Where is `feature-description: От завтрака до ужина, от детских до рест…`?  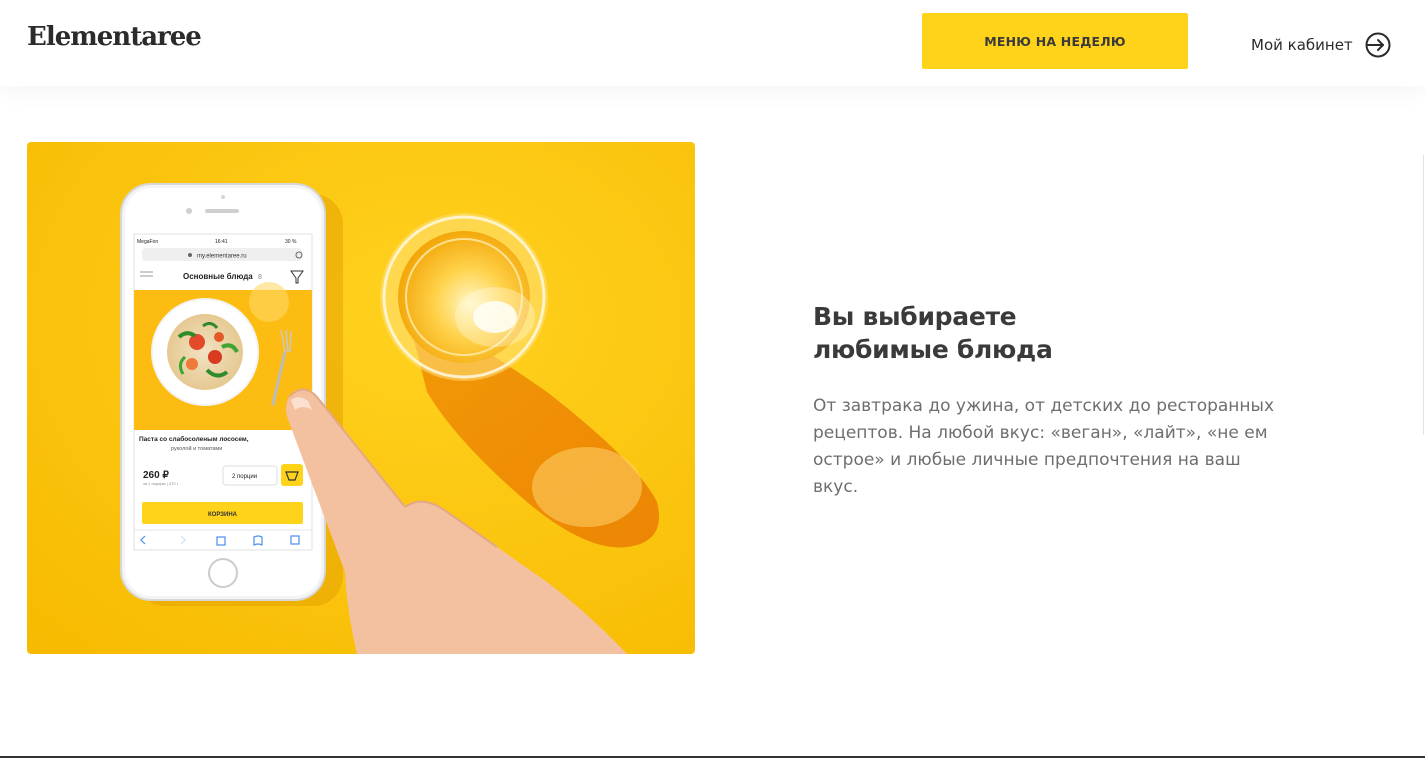
feature-description: От завтрака до ужина, от детских до рест… is located at coordinates (1044, 446).